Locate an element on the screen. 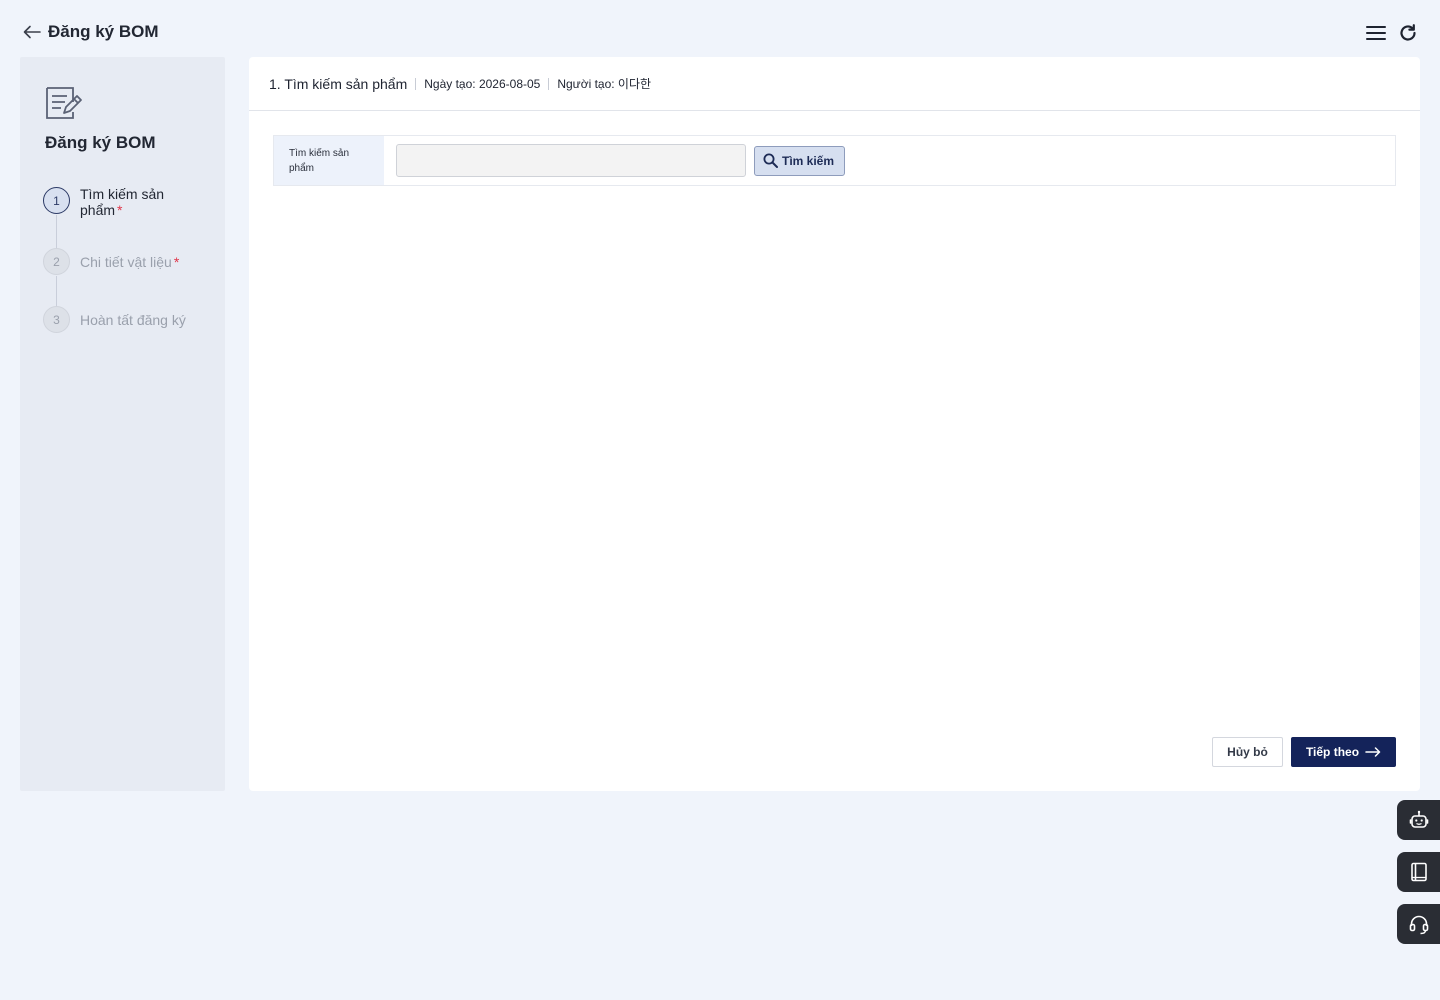 The image size is (1440, 1000). step-item-1: 1 Tìm kiếm sản phẩm * is located at coordinates (111, 202).